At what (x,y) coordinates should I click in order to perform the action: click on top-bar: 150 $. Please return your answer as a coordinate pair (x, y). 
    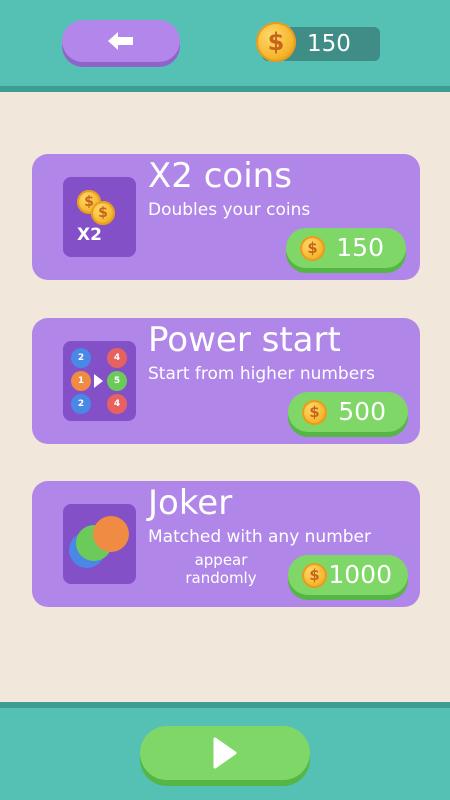
    Looking at the image, I should click on (225, 46).